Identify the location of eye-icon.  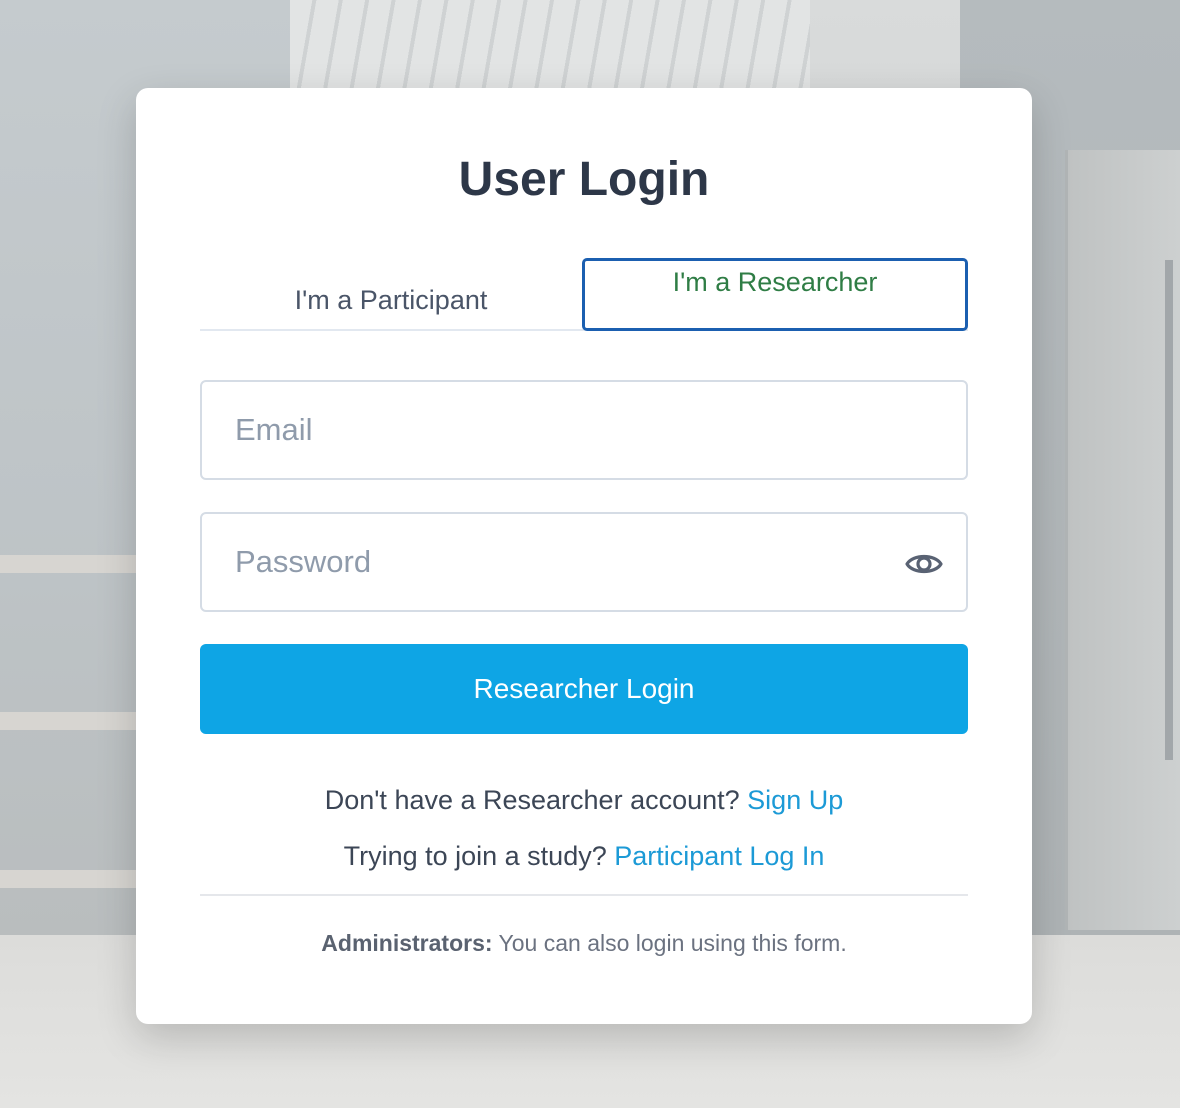
(924, 564).